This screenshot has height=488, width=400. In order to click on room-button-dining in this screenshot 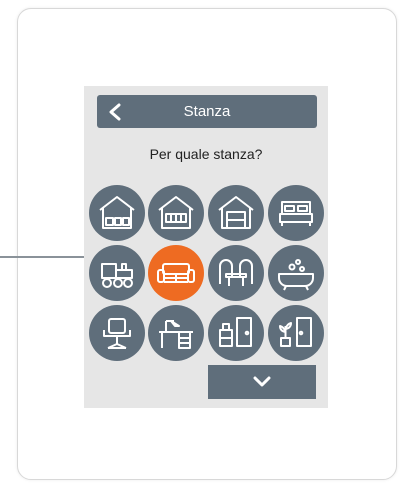, I will do `click(236, 273)`.